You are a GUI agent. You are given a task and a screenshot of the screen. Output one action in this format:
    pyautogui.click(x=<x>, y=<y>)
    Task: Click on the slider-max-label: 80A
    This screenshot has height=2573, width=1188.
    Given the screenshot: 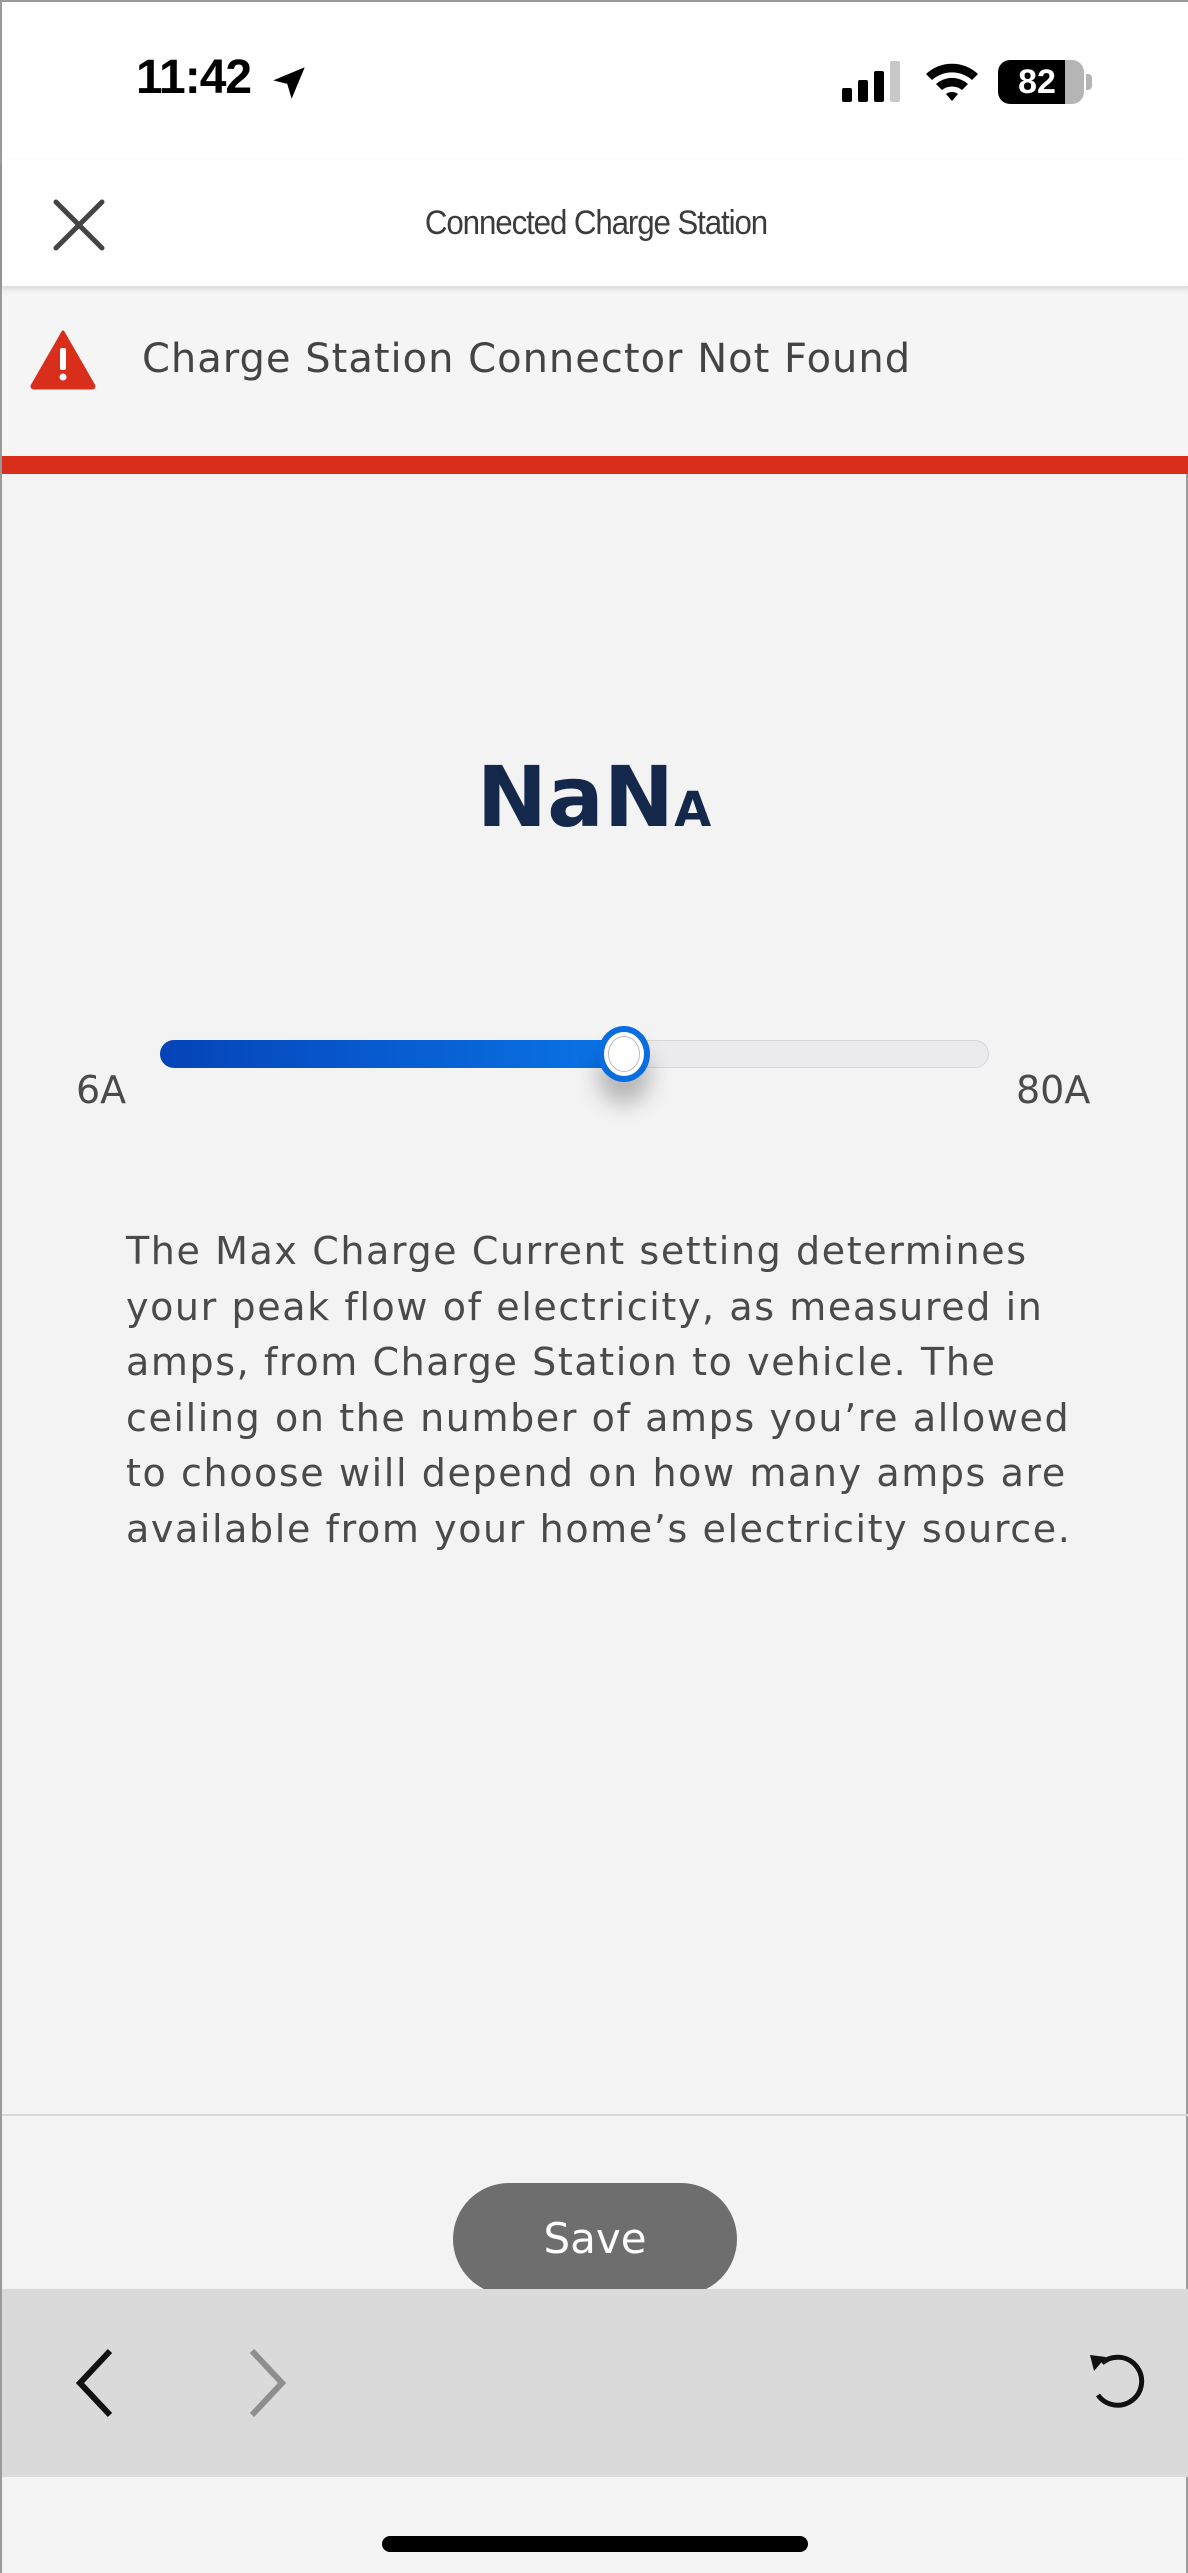 What is the action you would take?
    pyautogui.click(x=1053, y=1090)
    